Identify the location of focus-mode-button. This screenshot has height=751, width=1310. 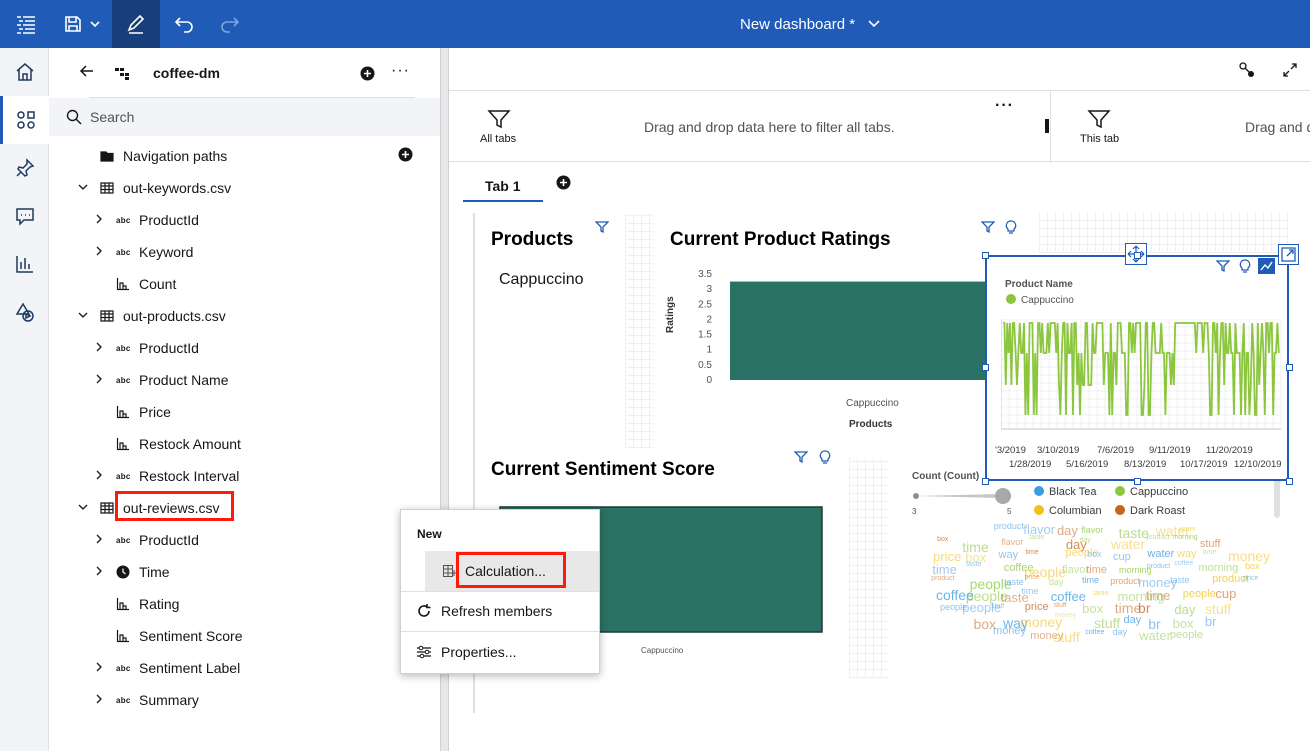
(1288, 254).